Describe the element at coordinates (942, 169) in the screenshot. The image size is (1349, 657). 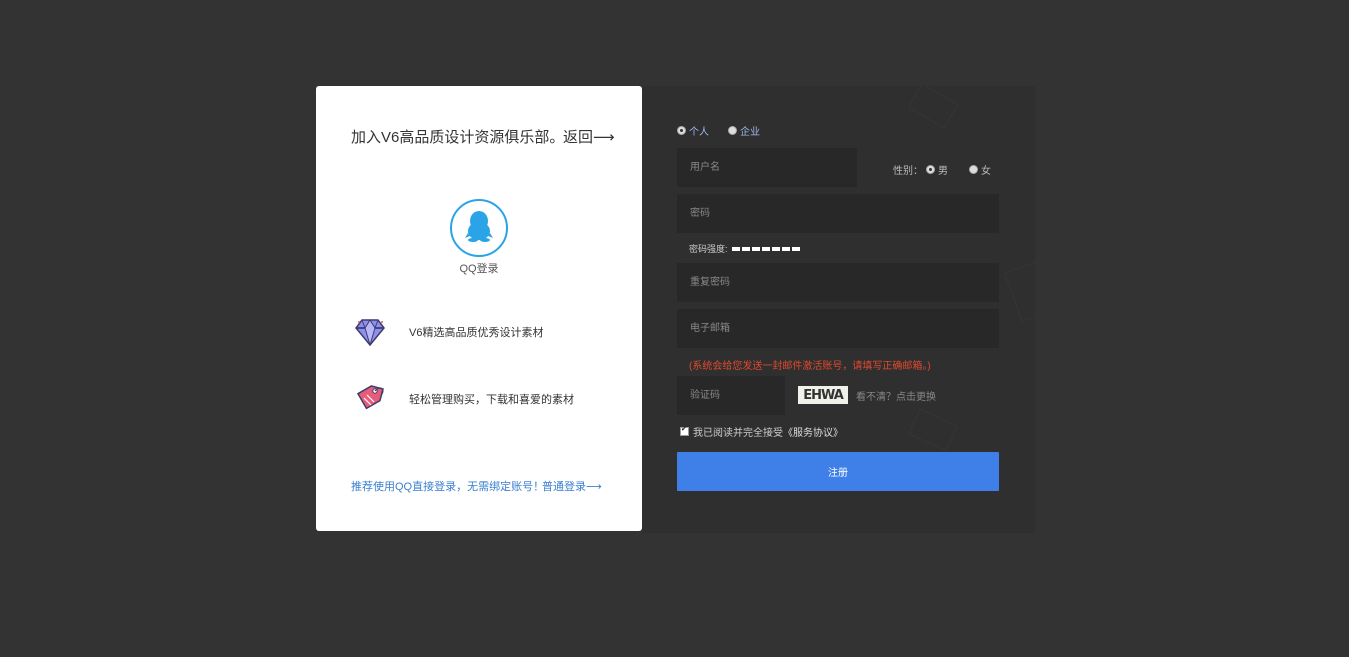
I see `gender-group: 性别： 男 女` at that location.